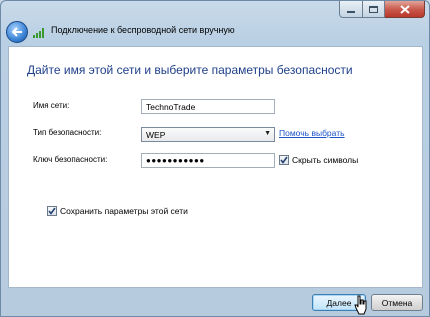  I want to click on back-arrow-icon, so click(16, 32).